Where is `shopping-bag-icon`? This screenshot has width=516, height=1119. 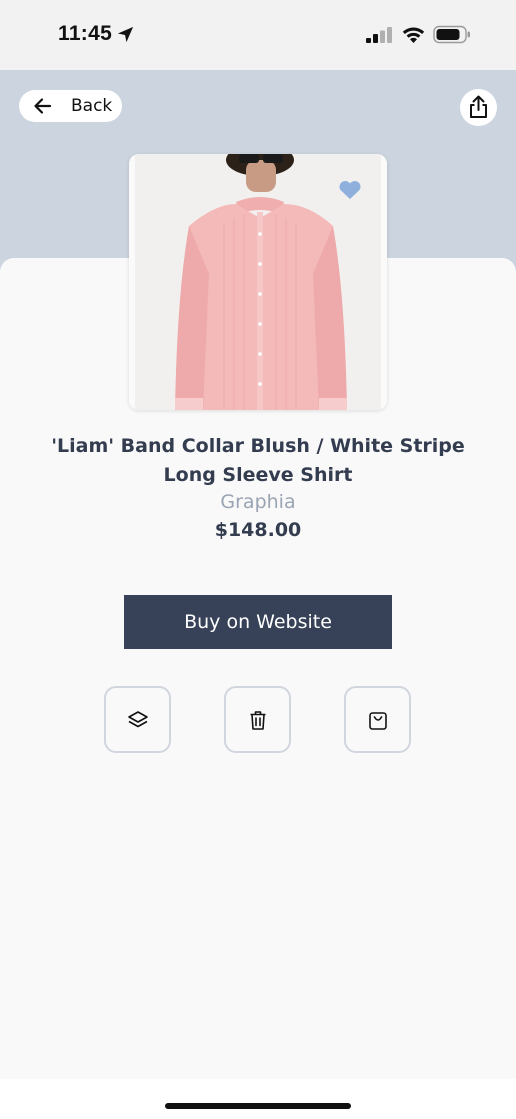
shopping-bag-icon is located at coordinates (378, 721).